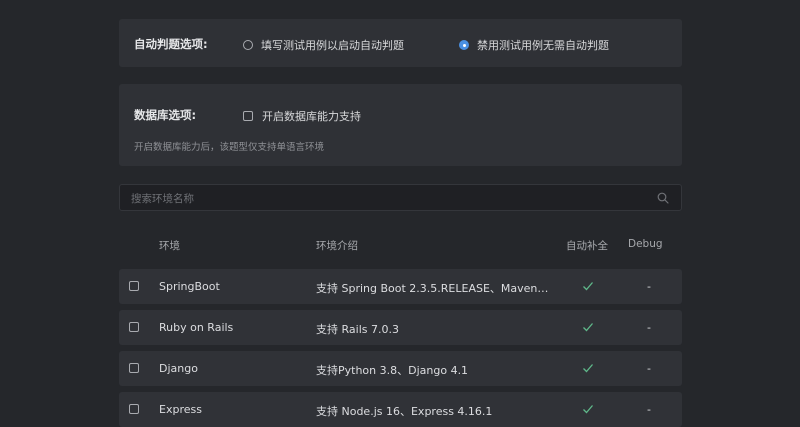 This screenshot has width=800, height=427. What do you see at coordinates (332, 45) in the screenshot?
I see `radio-enable-auto-judge-label: 填写测试用例以启动自动判题` at bounding box center [332, 45].